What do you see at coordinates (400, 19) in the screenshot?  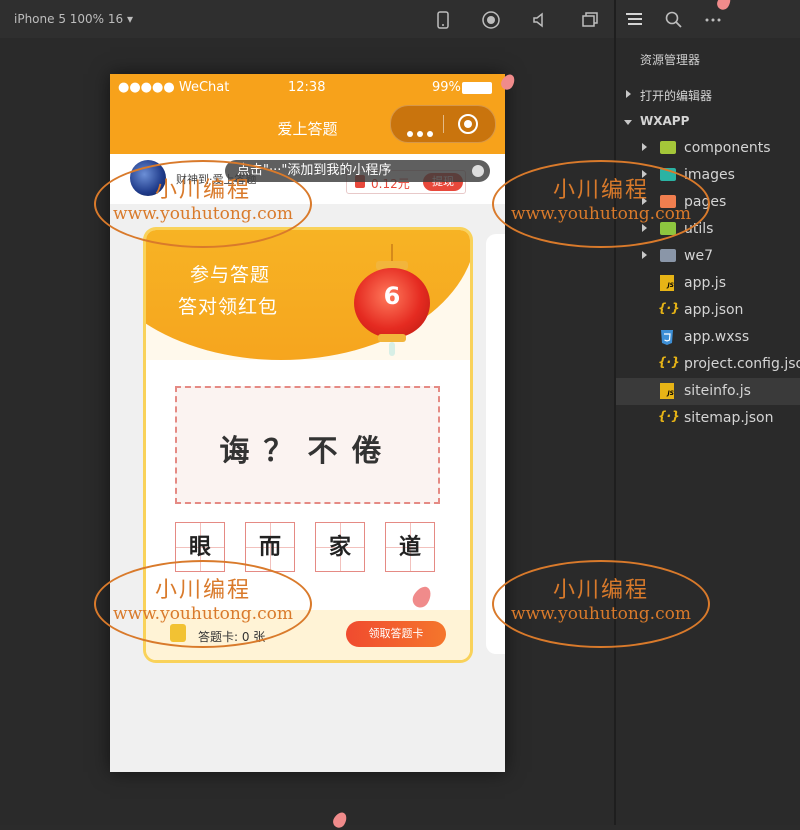 I see `top-toolbar: iPhone 5 100% 16 ▾` at bounding box center [400, 19].